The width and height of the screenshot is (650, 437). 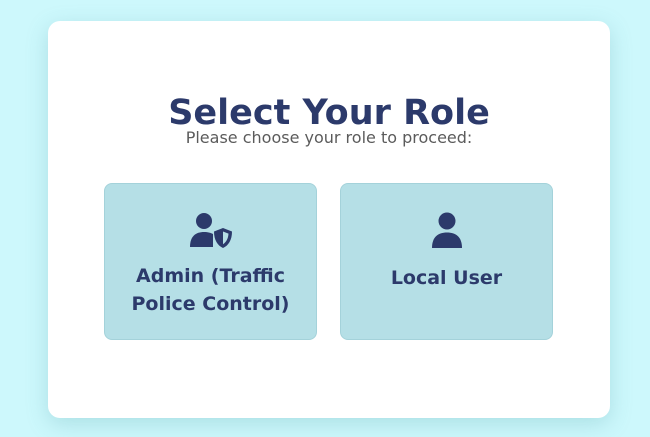 What do you see at coordinates (211, 231) in the screenshot?
I see `user-shield-icon` at bounding box center [211, 231].